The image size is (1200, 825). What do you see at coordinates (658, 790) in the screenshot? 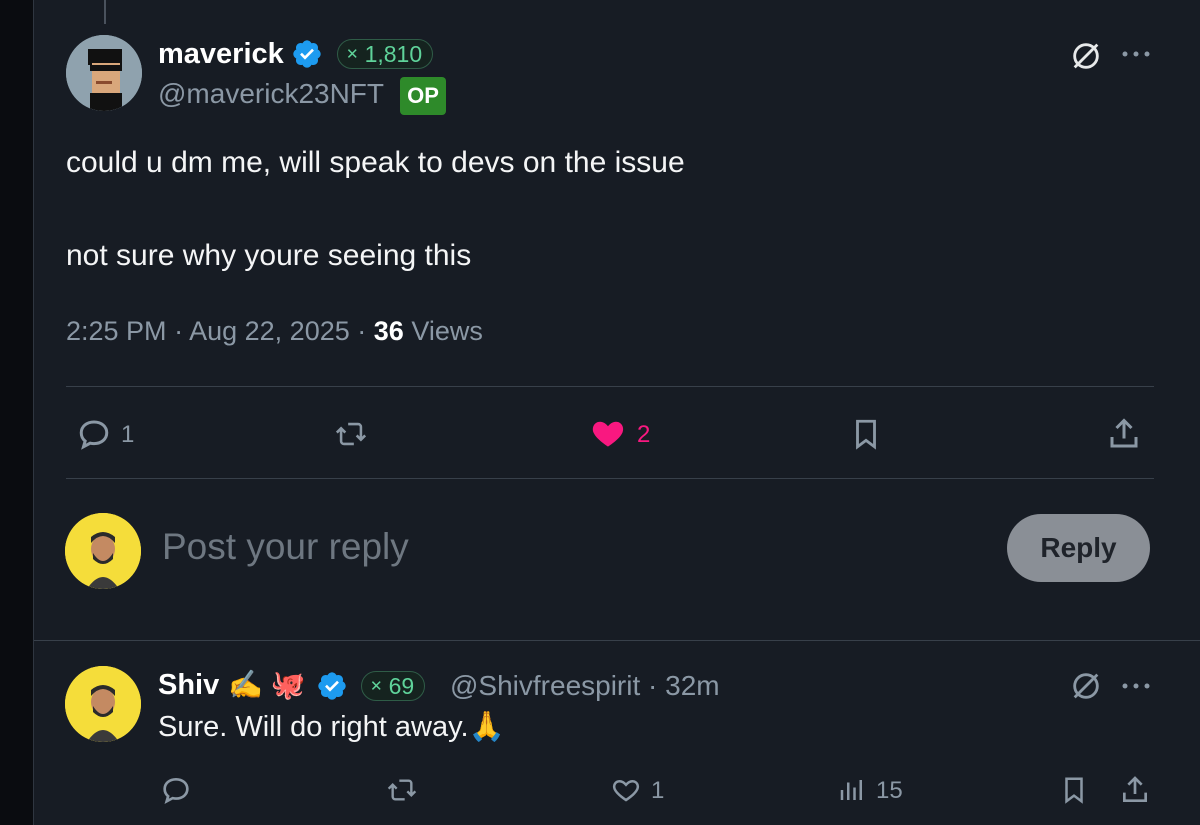
I see `like-count: 1` at bounding box center [658, 790].